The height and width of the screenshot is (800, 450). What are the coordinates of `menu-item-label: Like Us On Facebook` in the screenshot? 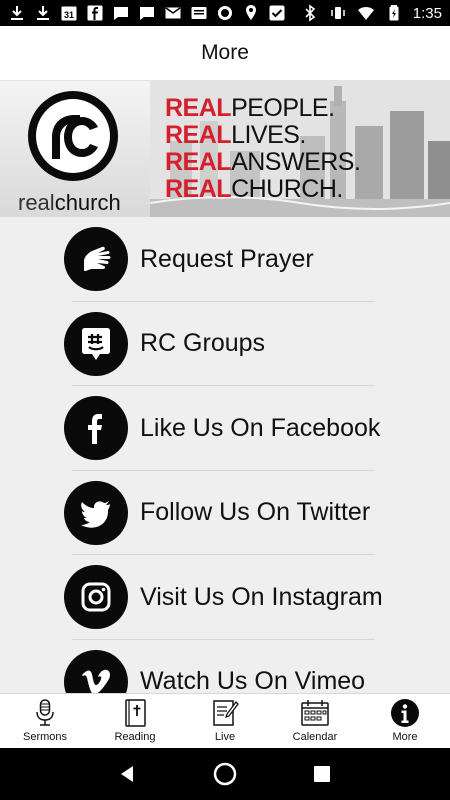 It's located at (260, 427).